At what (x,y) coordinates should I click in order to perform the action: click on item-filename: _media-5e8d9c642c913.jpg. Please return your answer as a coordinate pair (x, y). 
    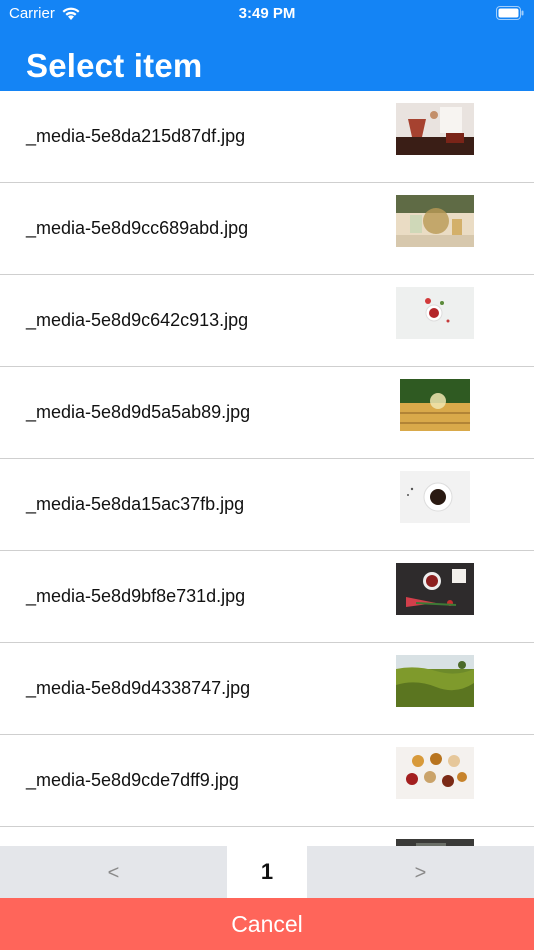
    Looking at the image, I should click on (137, 320).